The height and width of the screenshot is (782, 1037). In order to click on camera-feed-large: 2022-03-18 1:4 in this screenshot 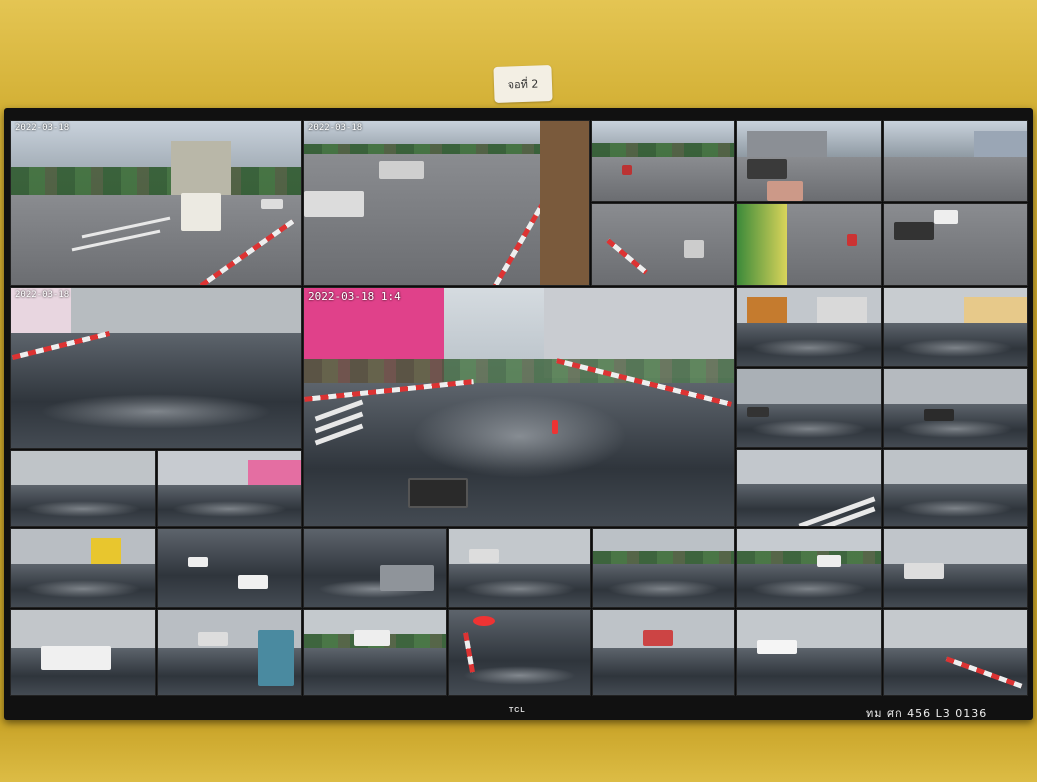, I will do `click(519, 407)`.